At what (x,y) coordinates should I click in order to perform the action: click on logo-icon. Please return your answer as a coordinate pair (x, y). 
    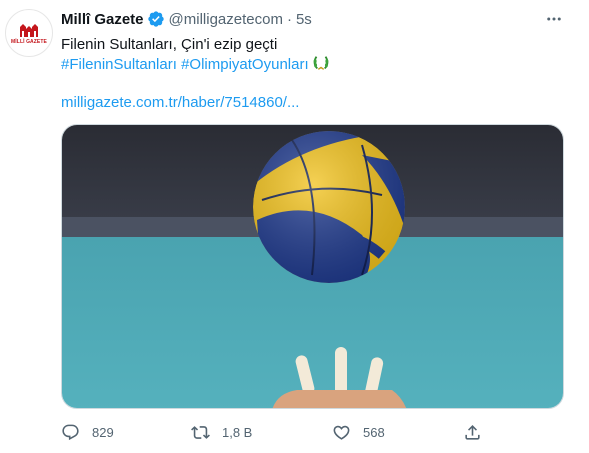
    Looking at the image, I should click on (29, 30).